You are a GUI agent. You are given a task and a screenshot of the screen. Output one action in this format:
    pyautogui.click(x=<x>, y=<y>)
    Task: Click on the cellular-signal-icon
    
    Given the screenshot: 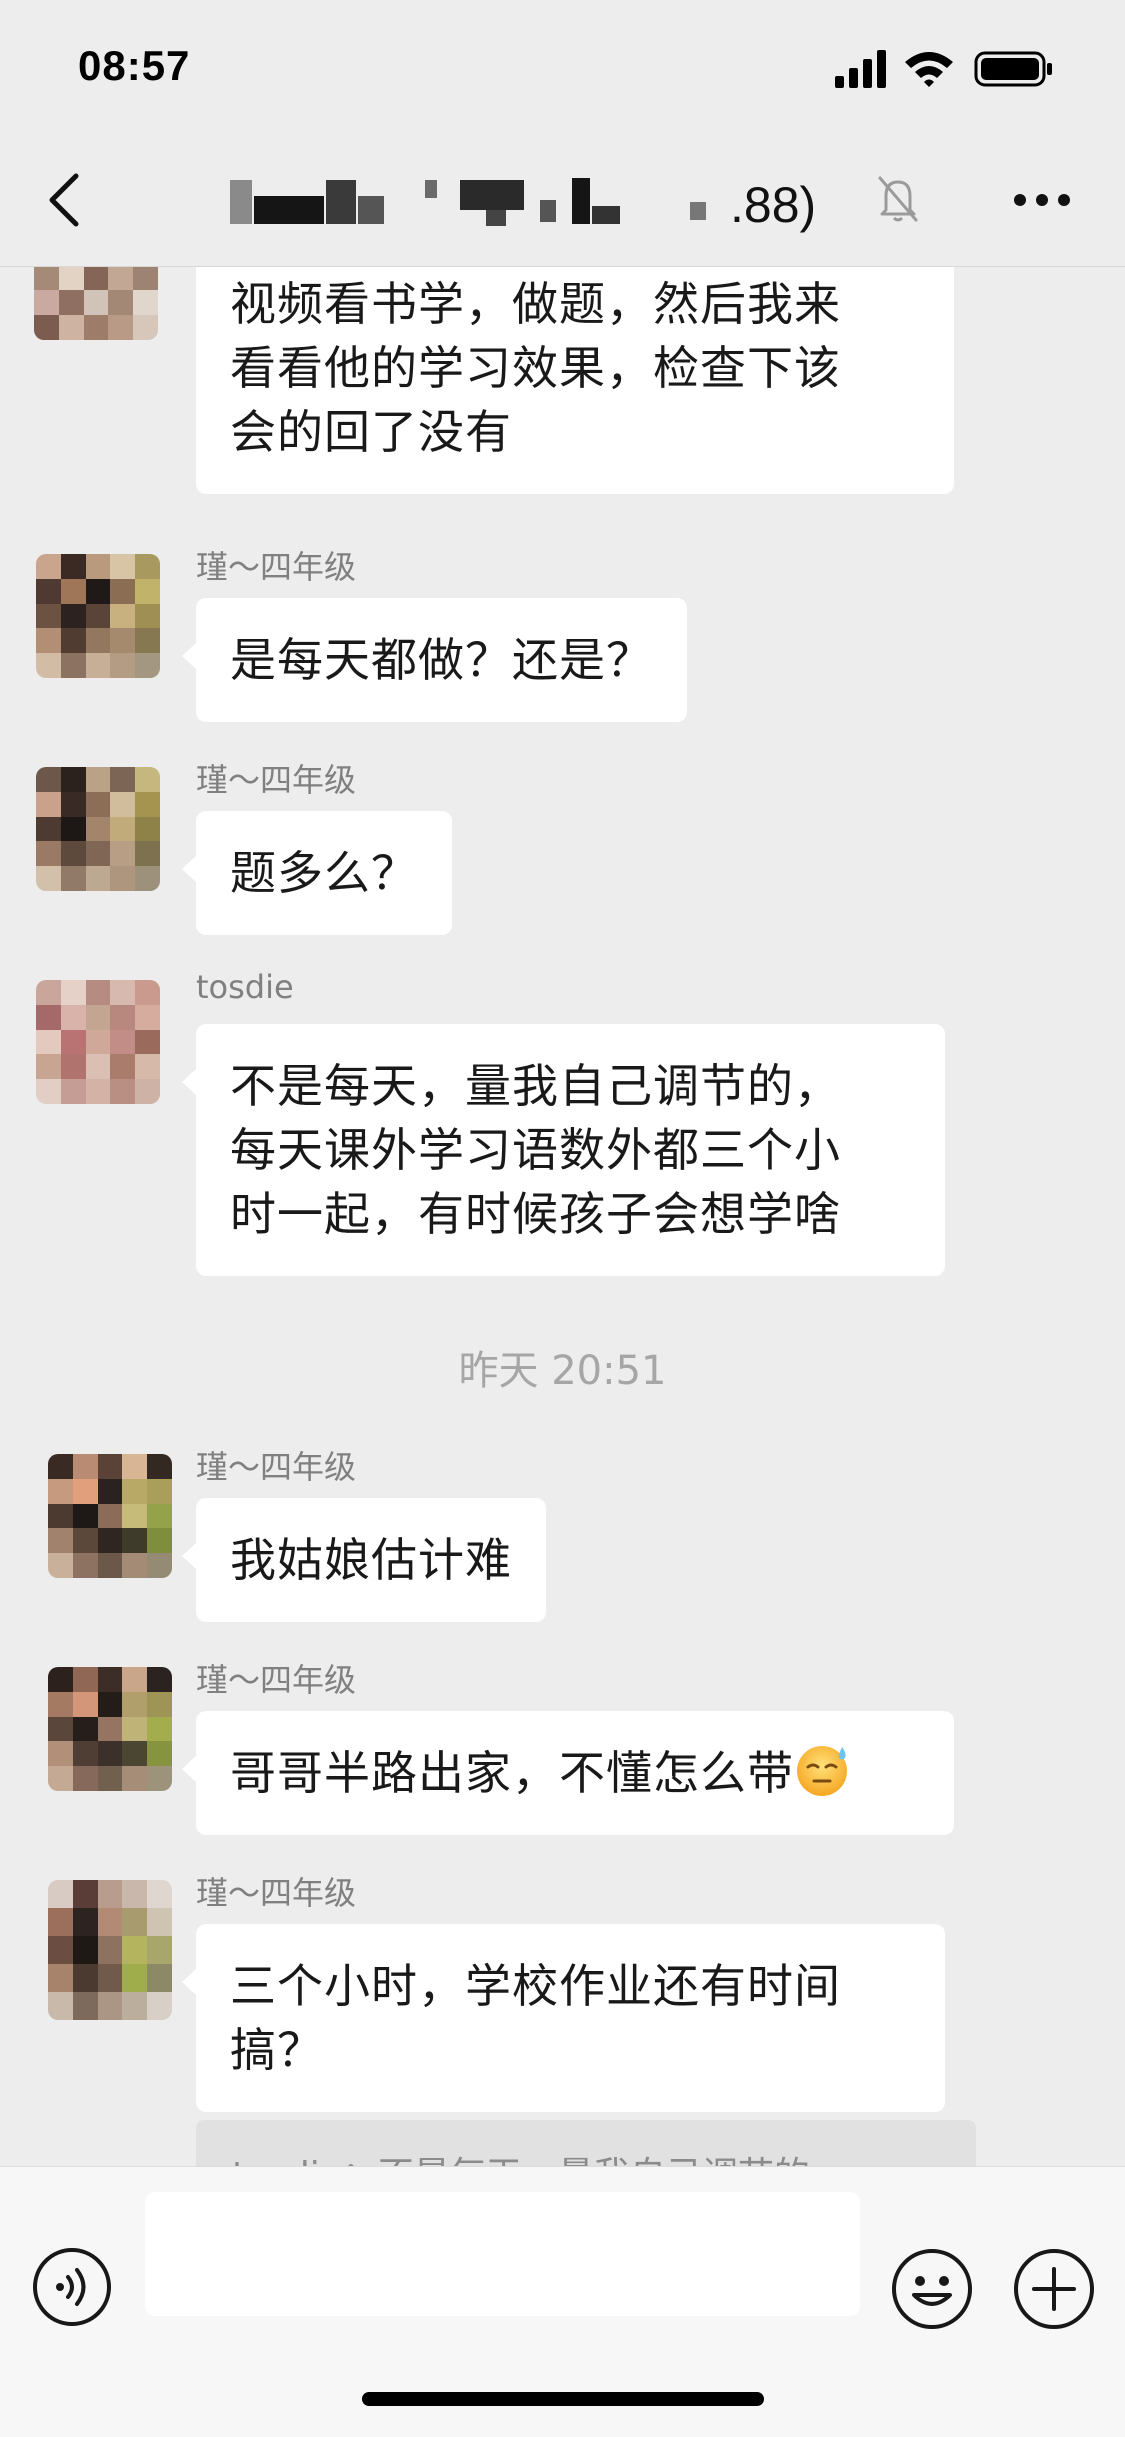 What is the action you would take?
    pyautogui.click(x=860, y=69)
    